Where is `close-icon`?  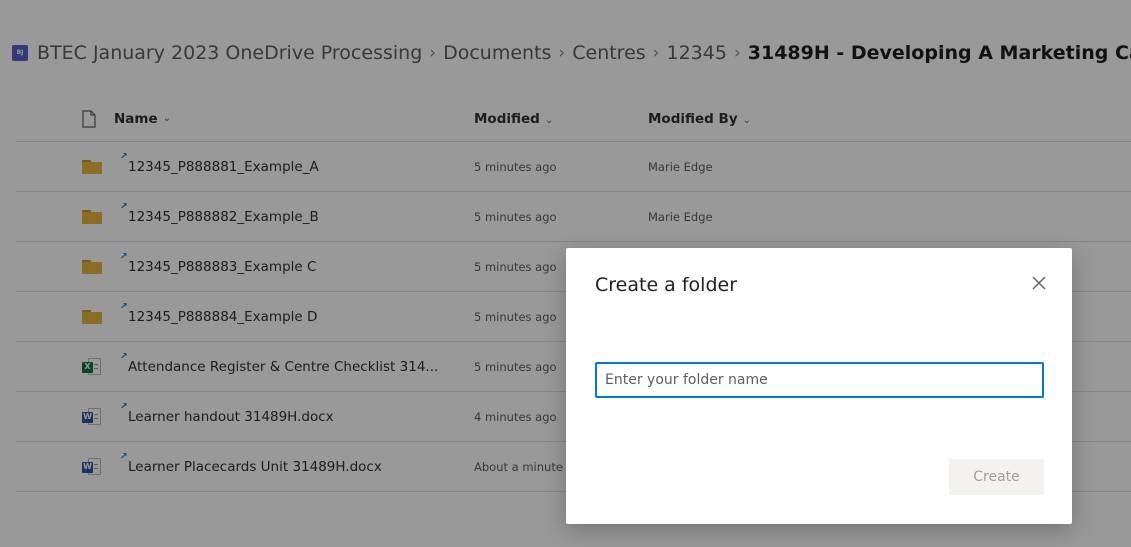
close-icon is located at coordinates (1039, 283).